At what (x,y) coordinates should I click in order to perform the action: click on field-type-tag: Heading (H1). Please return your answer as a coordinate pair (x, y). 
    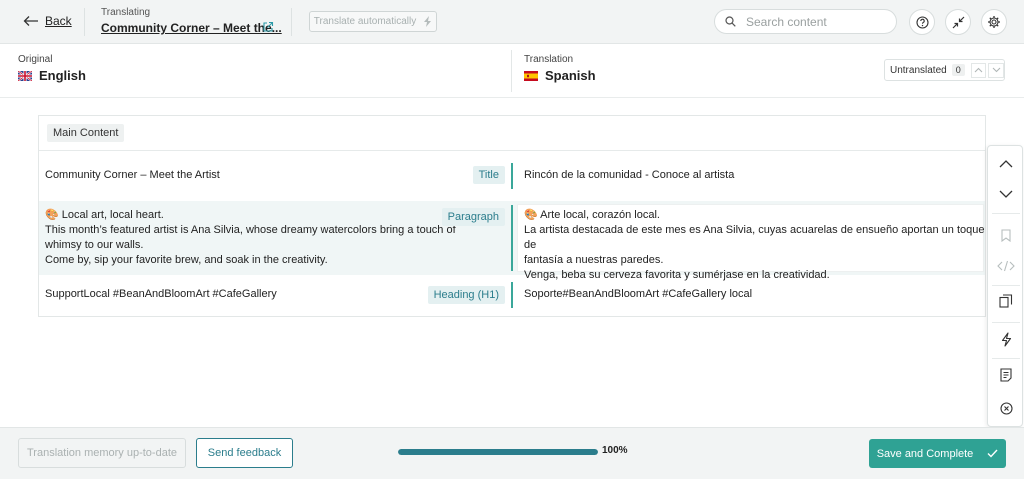
    Looking at the image, I should click on (466, 295).